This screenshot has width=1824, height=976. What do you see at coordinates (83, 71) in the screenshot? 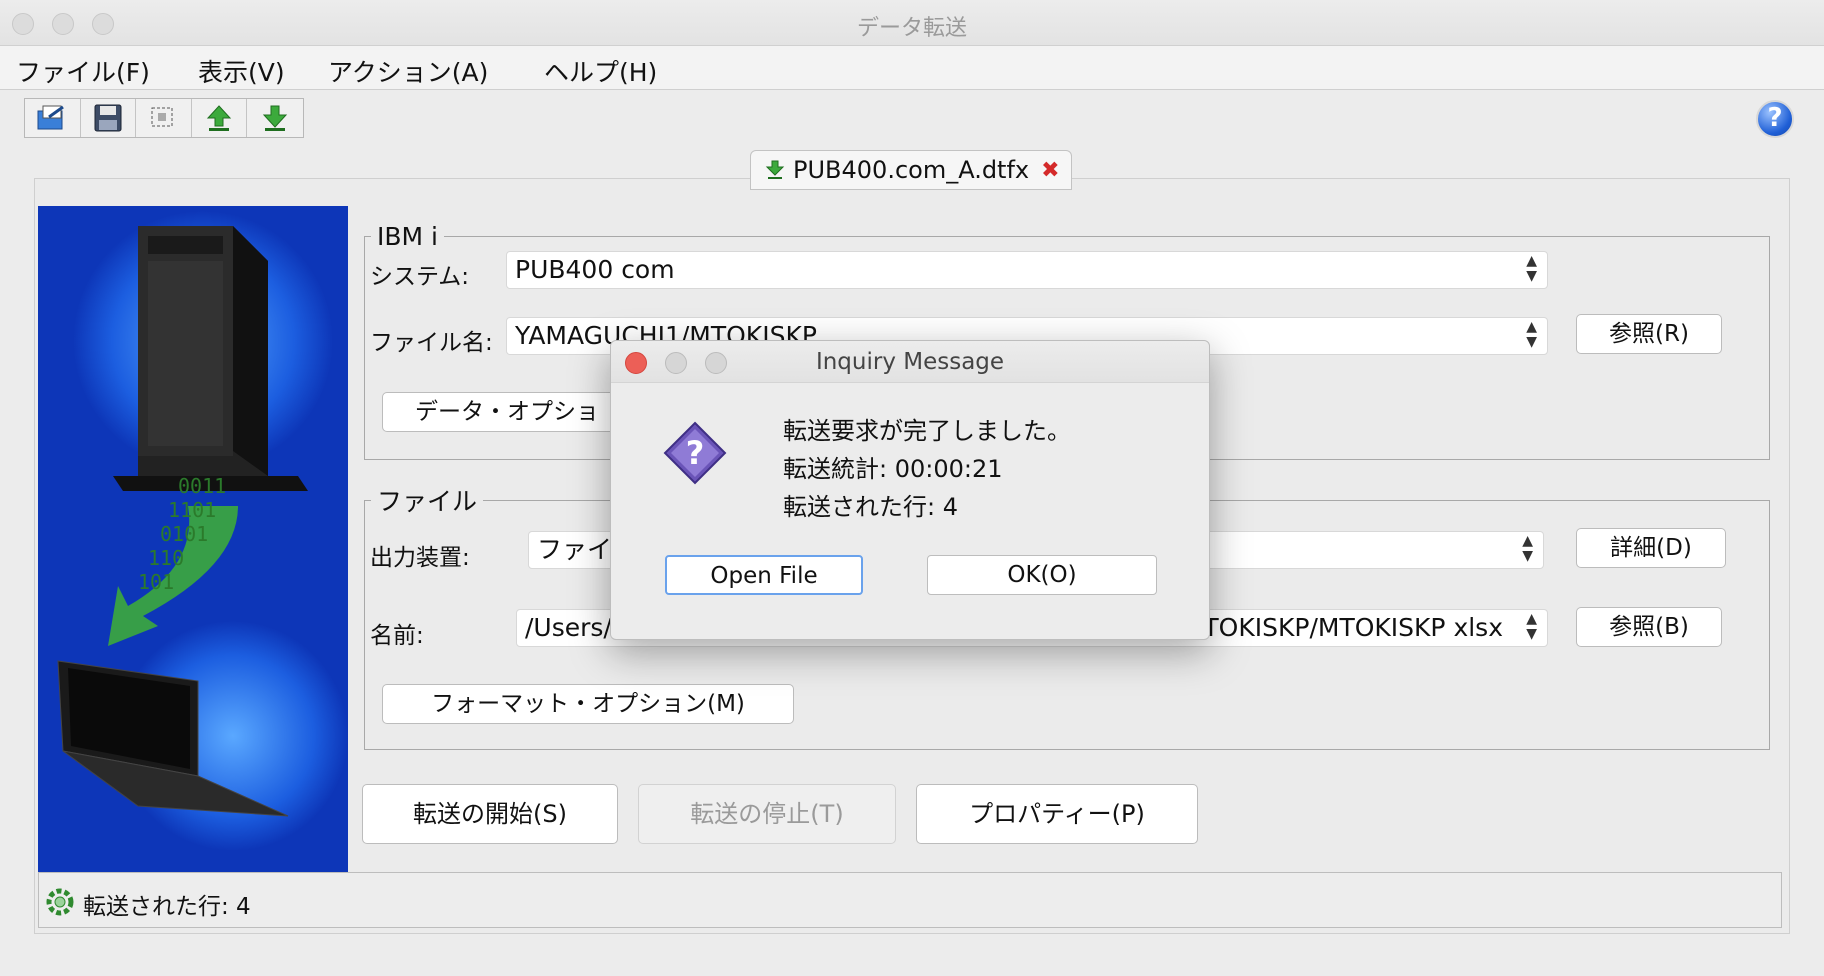
I see `menu-file: ファイル(F)` at bounding box center [83, 71].